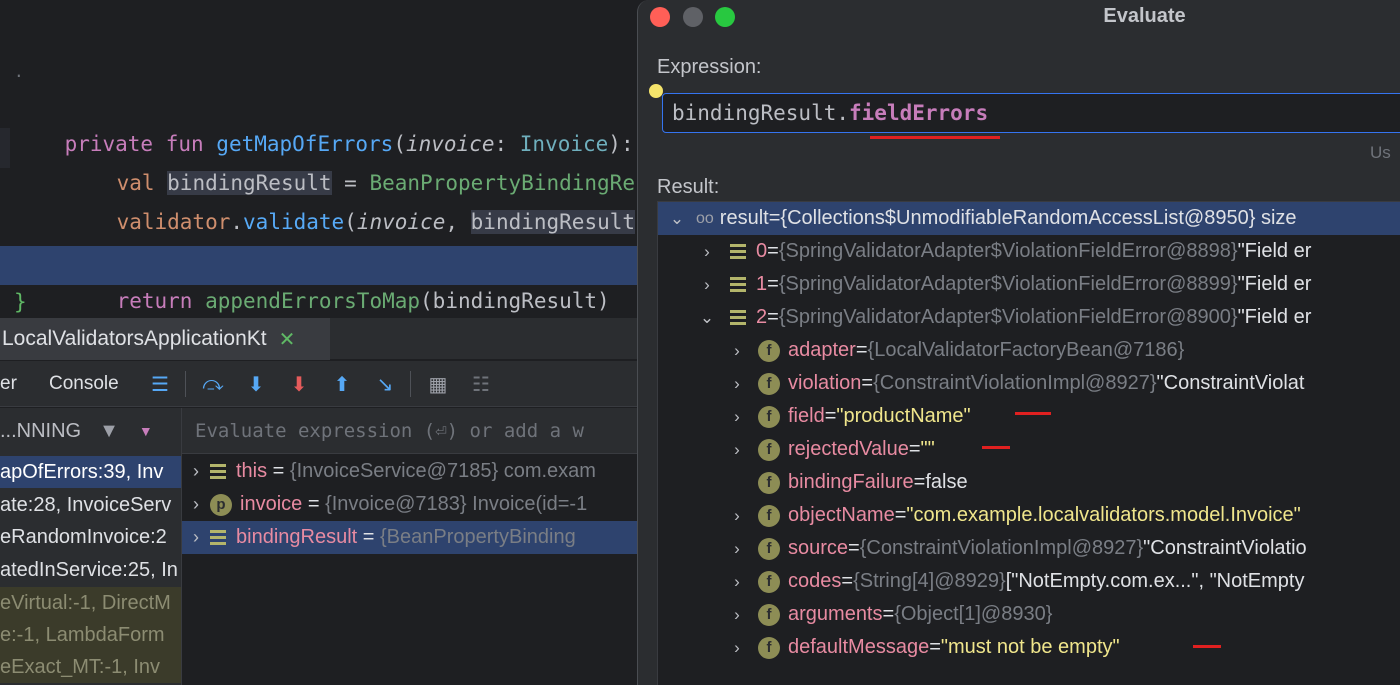  What do you see at coordinates (350, 222) in the screenshot?
I see `paren: (` at bounding box center [350, 222].